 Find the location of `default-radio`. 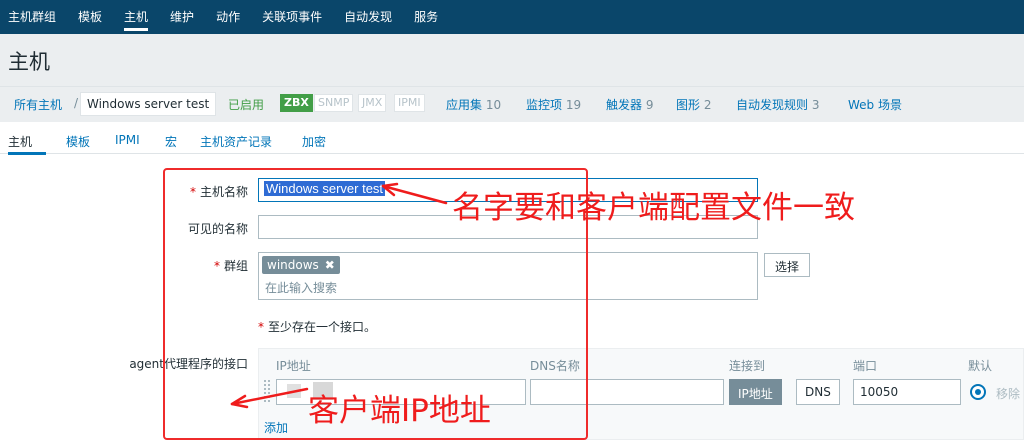

default-radio is located at coordinates (978, 392).